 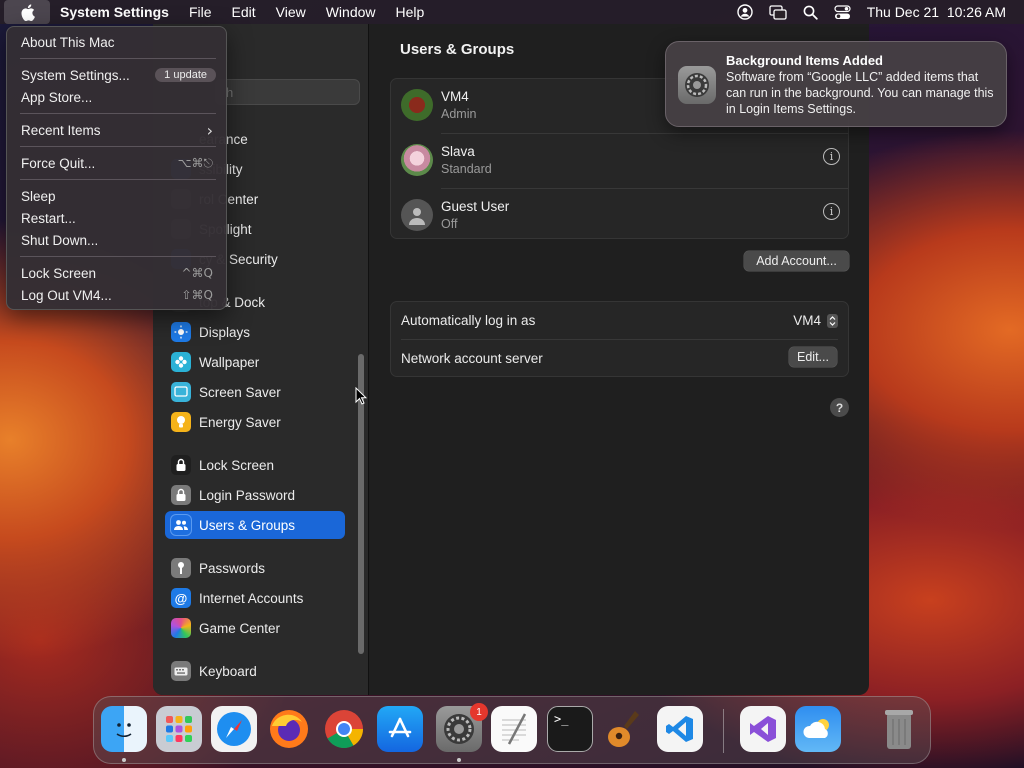 What do you see at coordinates (810, 12) in the screenshot?
I see `spotlight-search-icon` at bounding box center [810, 12].